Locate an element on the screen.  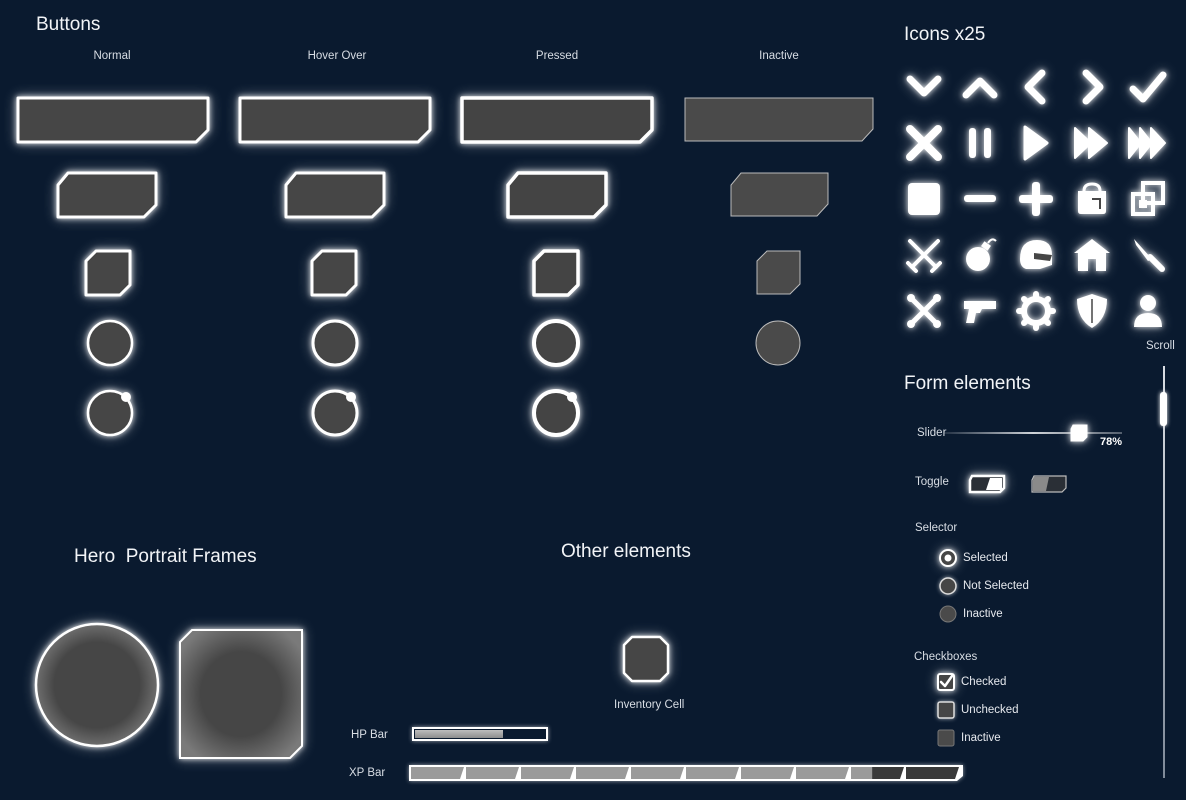
stop-icon is located at coordinates (924, 199).